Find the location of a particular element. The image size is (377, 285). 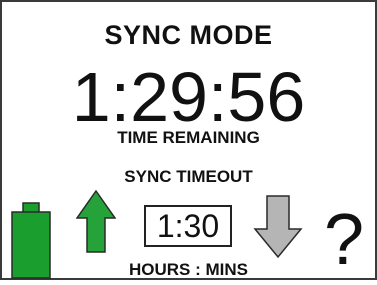

hours-mins-label: HOURS : MINS is located at coordinates (188, 269).